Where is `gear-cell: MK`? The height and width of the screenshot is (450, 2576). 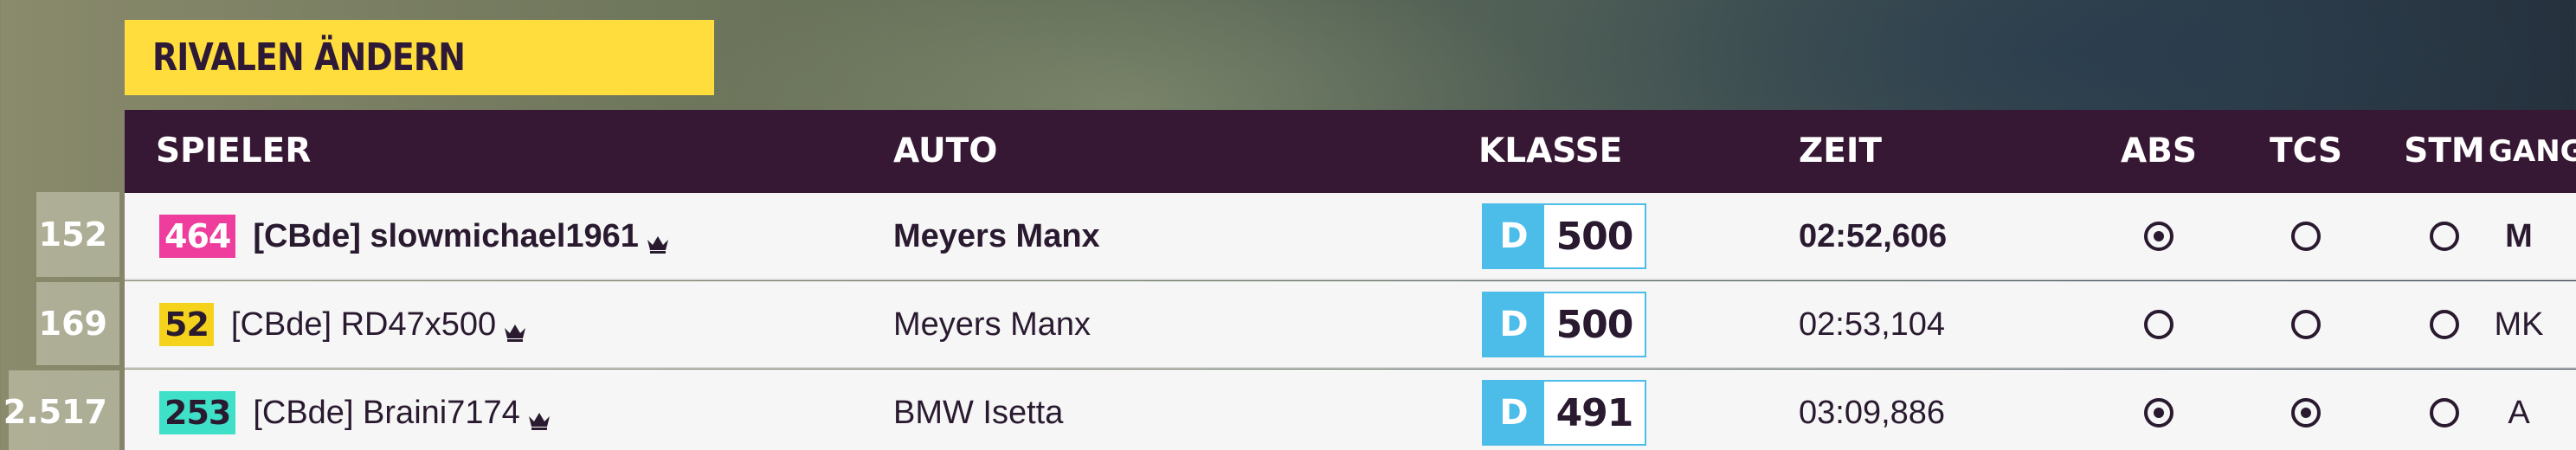
gear-cell: MK is located at coordinates (2519, 324).